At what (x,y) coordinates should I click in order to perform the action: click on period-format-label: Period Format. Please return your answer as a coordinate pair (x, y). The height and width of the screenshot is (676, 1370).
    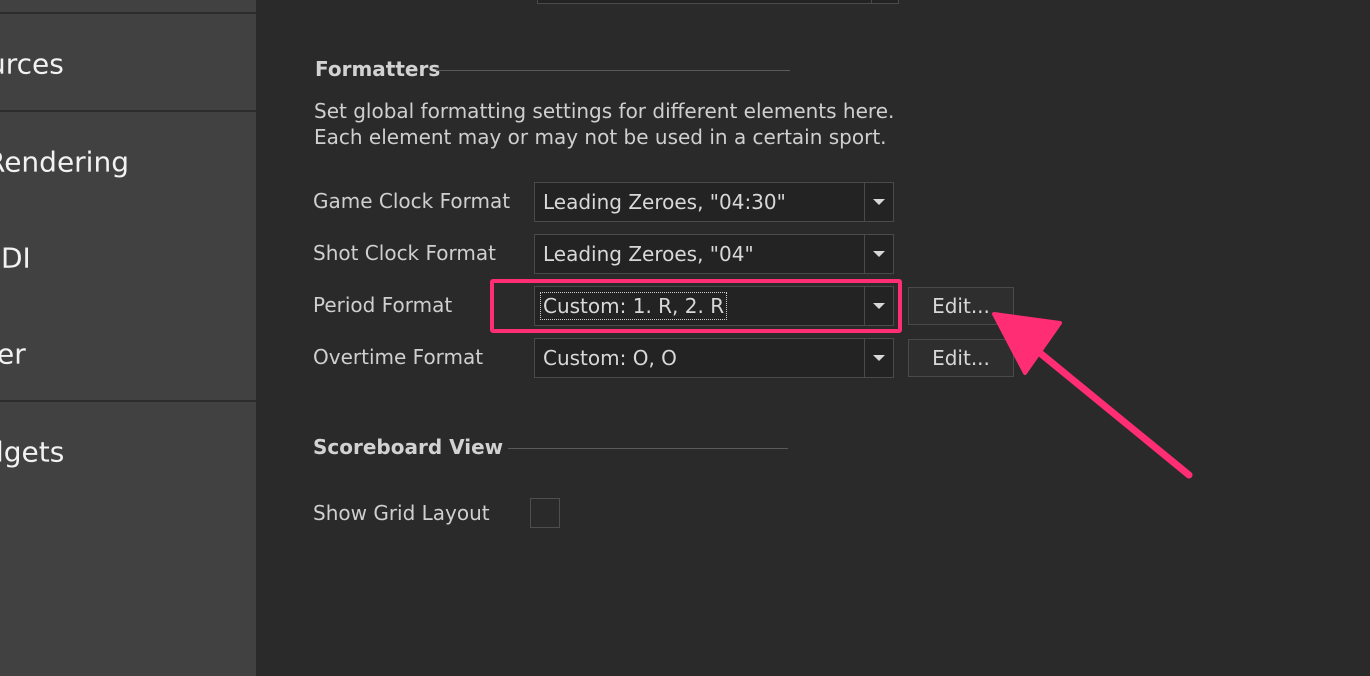
    Looking at the image, I should click on (383, 305).